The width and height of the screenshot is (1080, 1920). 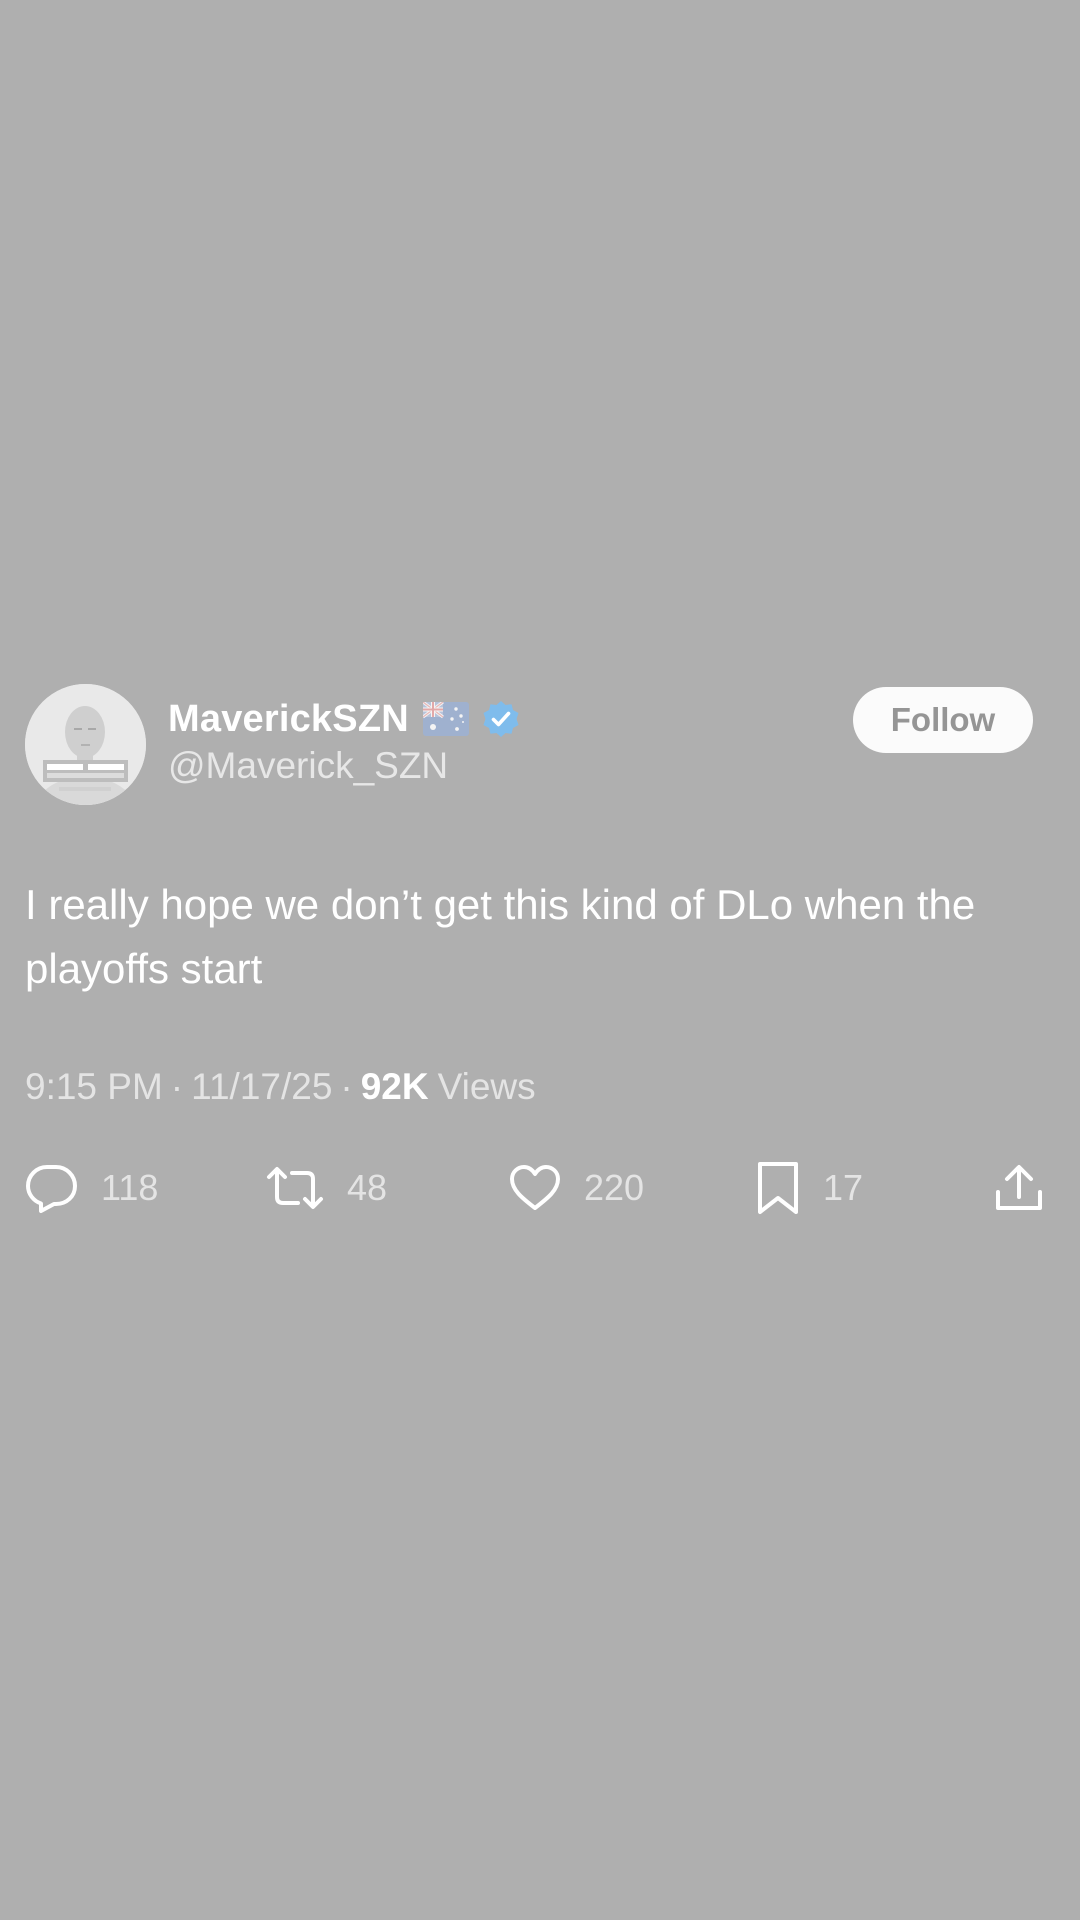 I want to click on bookmark-count: 17, so click(x=843, y=1187).